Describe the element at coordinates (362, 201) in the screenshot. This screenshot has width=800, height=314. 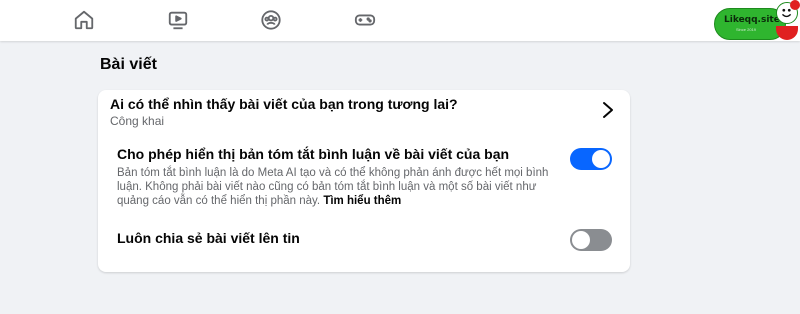
I see `learn-more-link: Tìm hiểu thêm` at that location.